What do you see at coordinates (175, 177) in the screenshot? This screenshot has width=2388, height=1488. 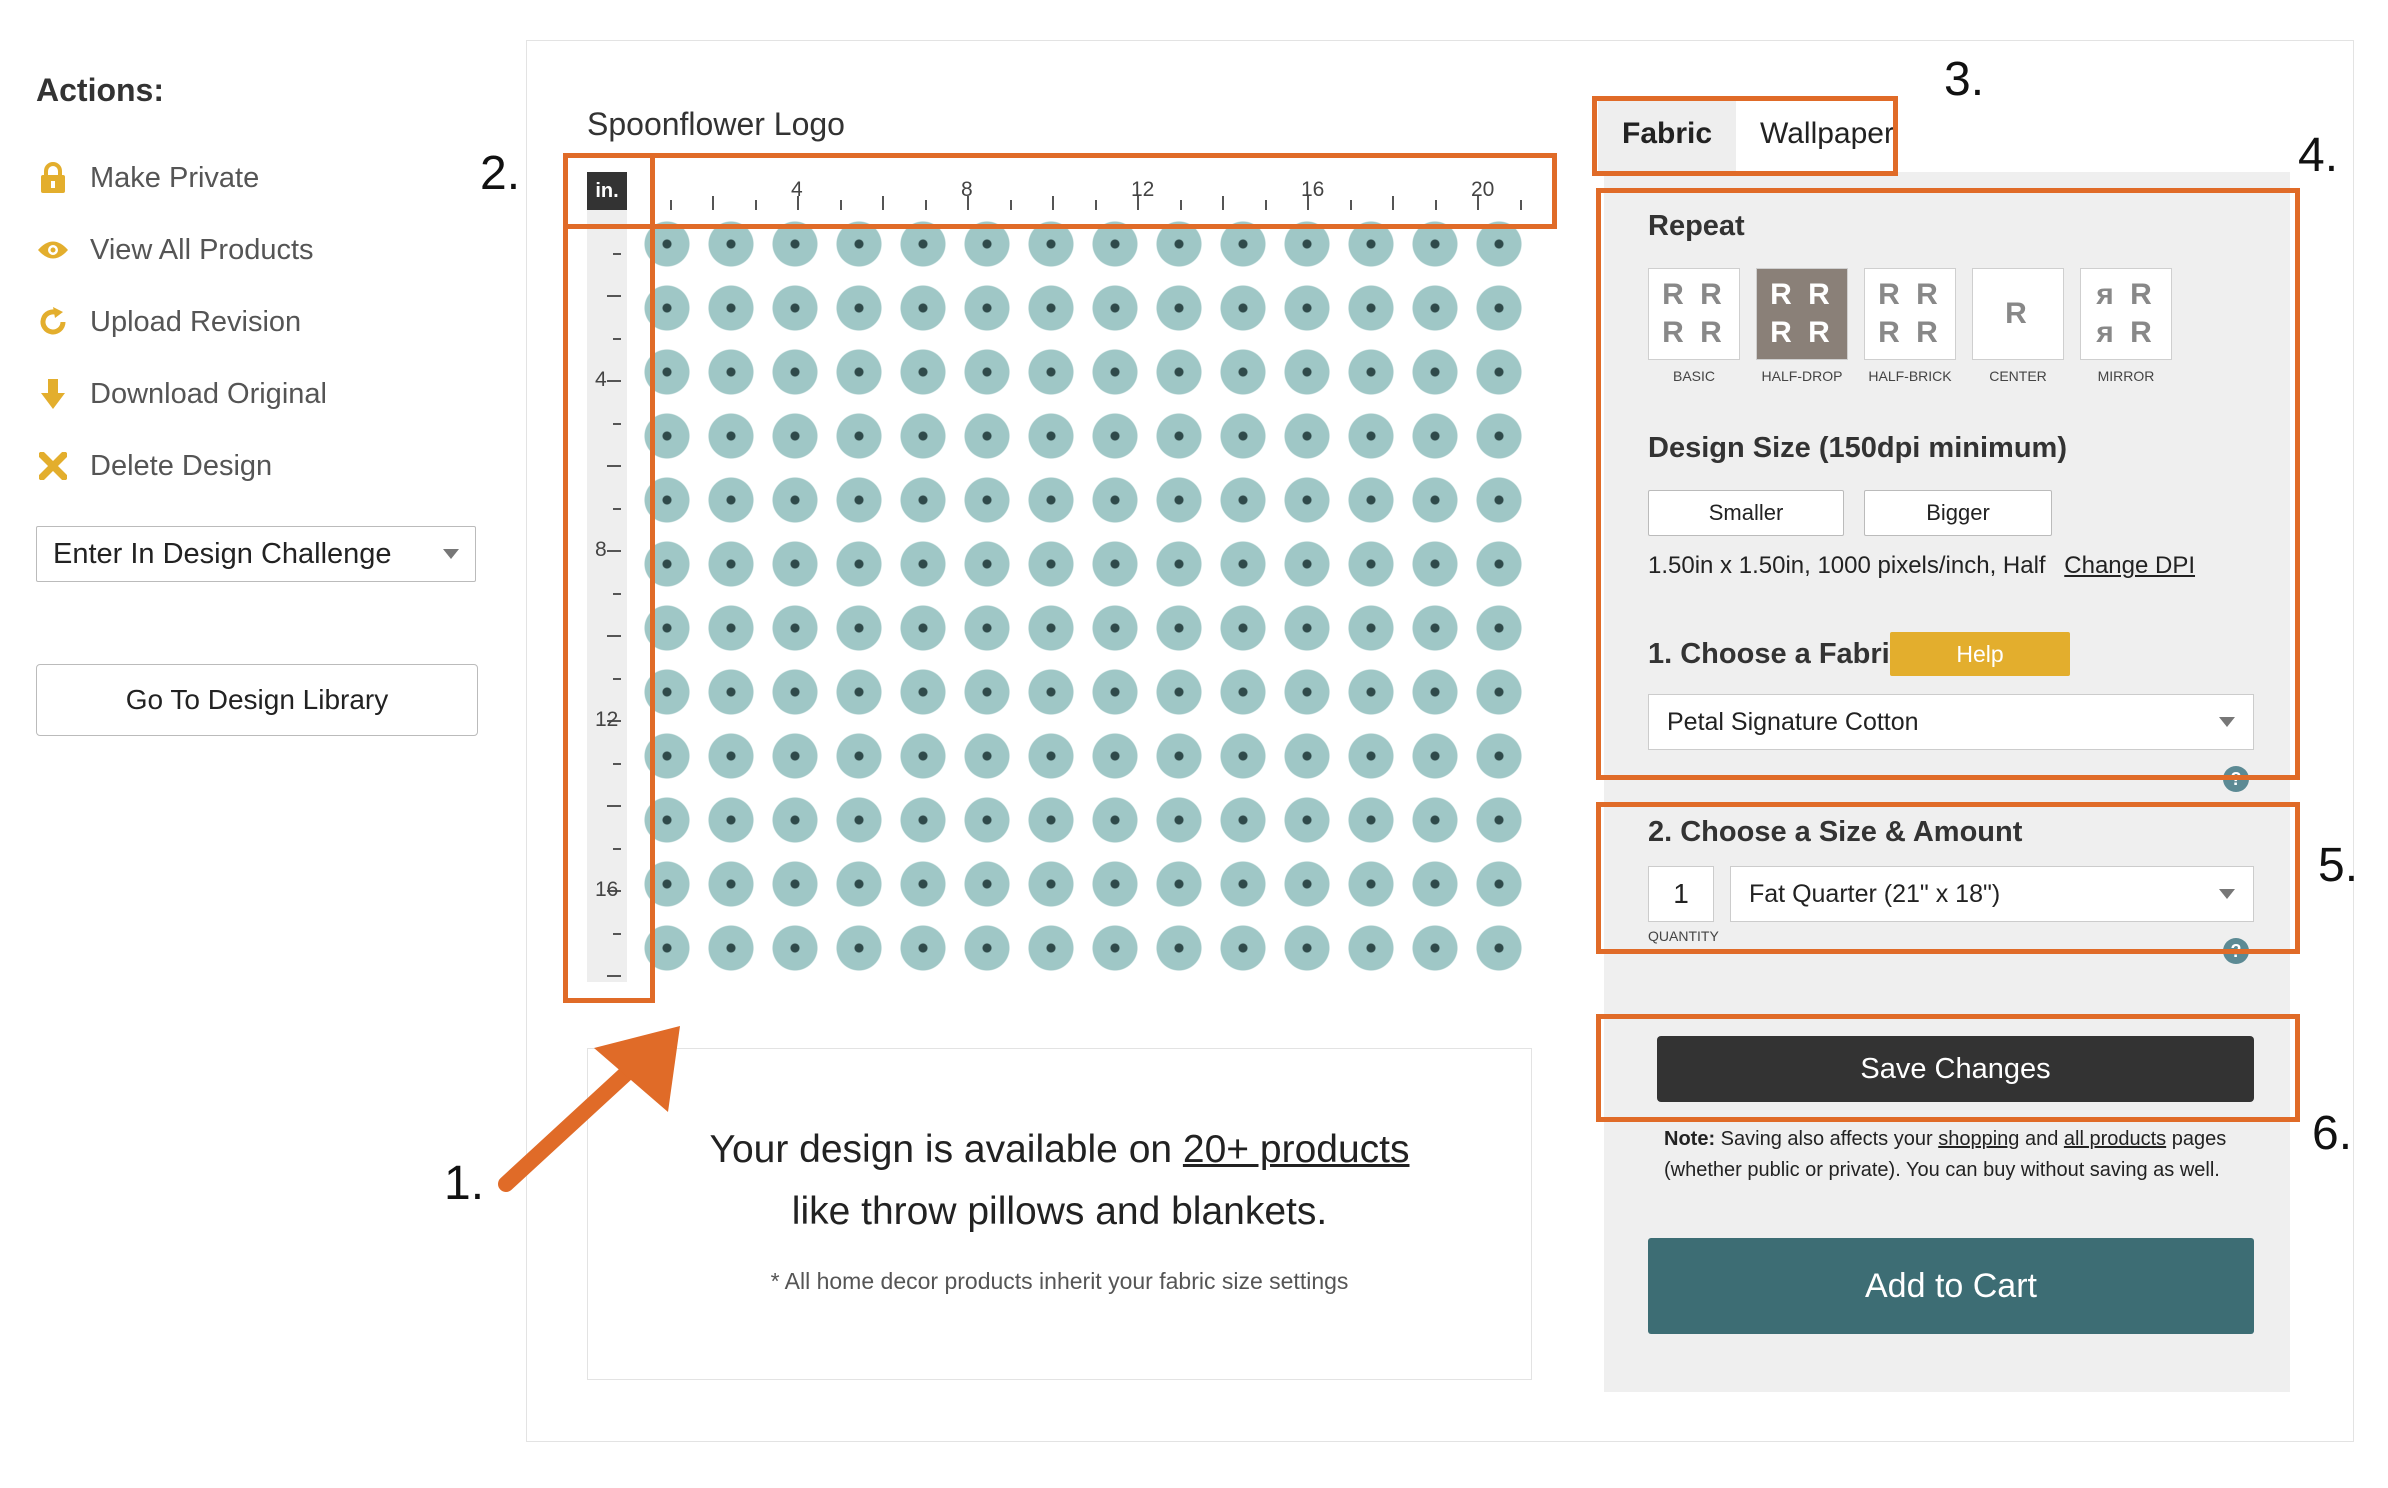 I see `make-private-label: Make Private` at bounding box center [175, 177].